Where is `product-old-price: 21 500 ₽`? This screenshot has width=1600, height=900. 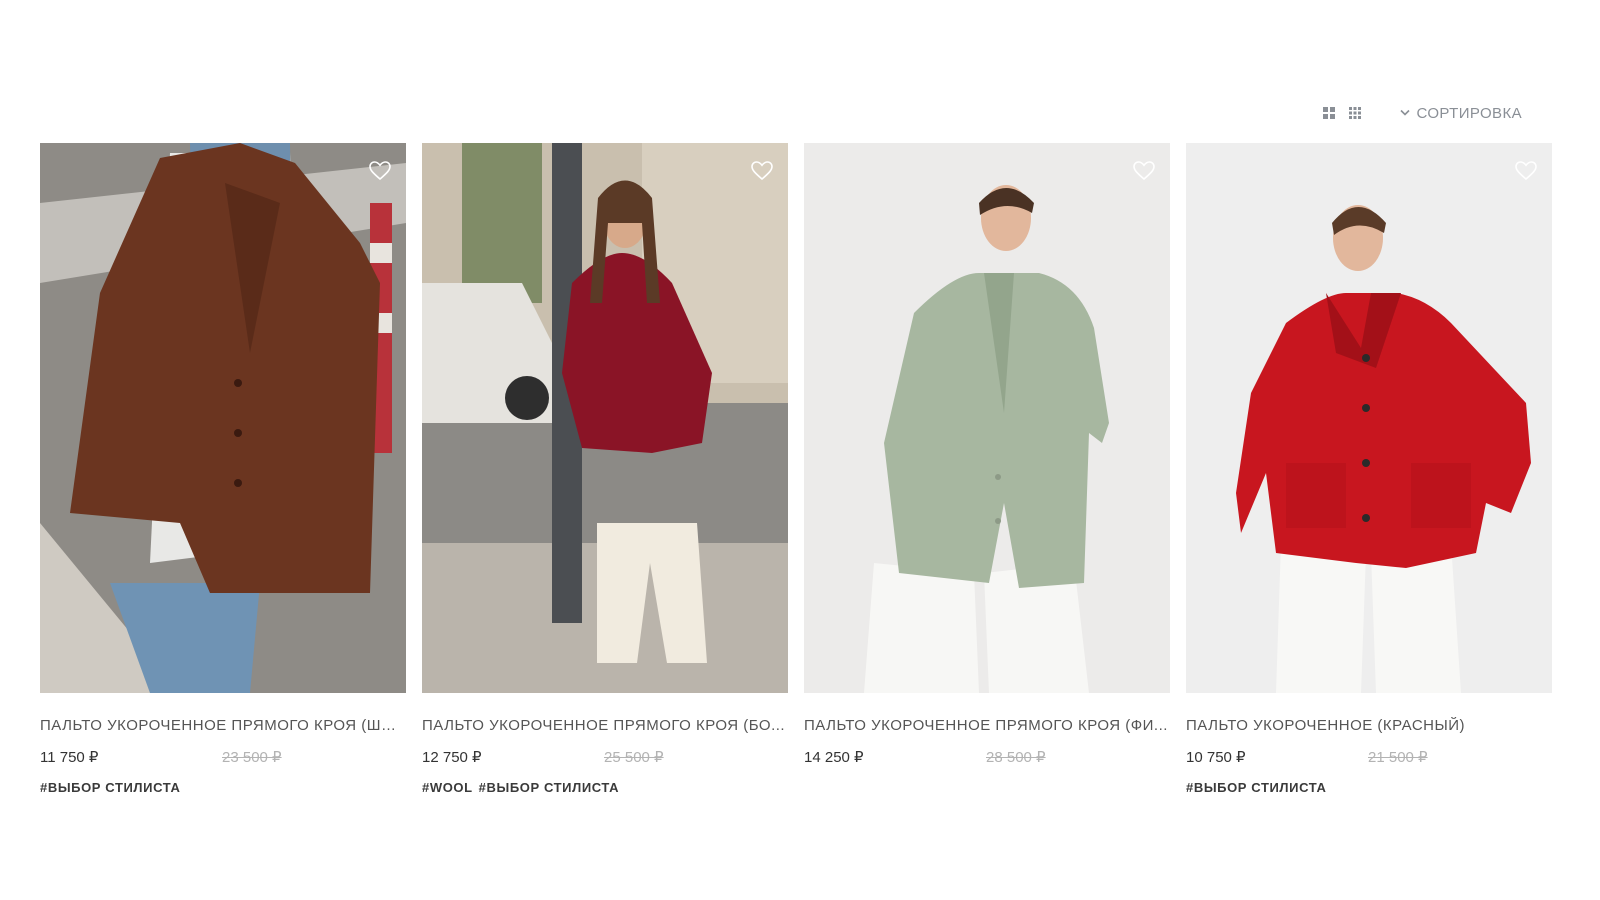
product-old-price: 21 500 ₽ is located at coordinates (1398, 757).